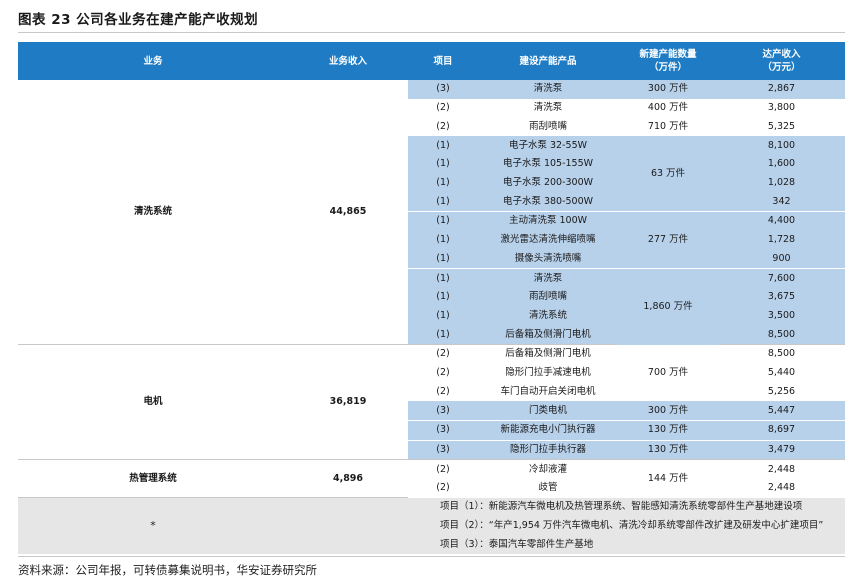 The image size is (860, 583). Describe the element at coordinates (548, 391) in the screenshot. I see `cell-product: 车门自动开启关闭电机` at that location.